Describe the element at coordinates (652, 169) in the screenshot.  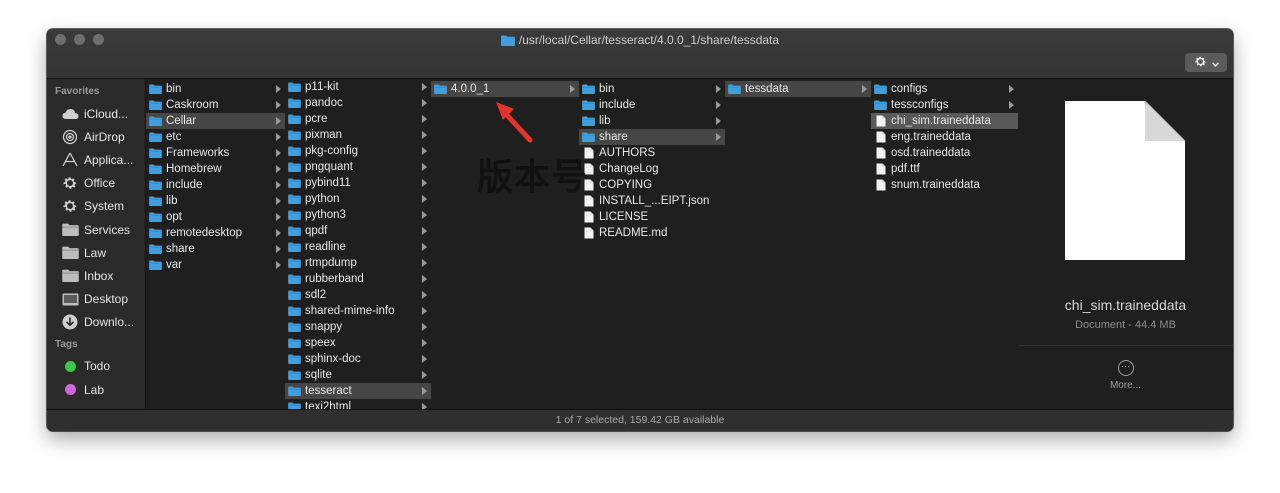
I see `list-item: ChangeLog` at that location.